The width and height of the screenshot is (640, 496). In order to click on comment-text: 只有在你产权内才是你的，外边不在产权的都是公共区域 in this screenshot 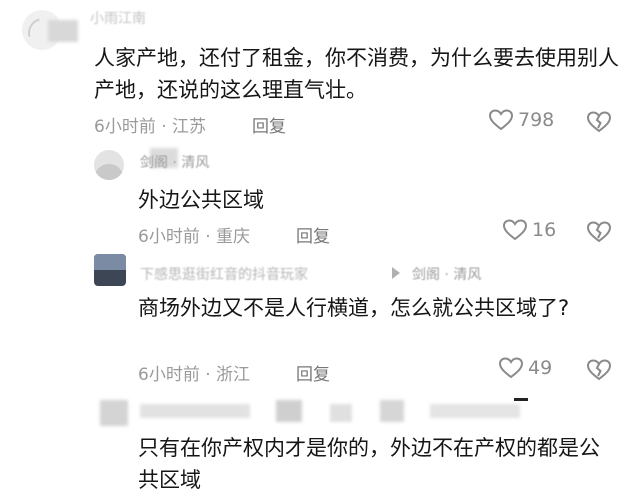, I will do `click(369, 464)`.